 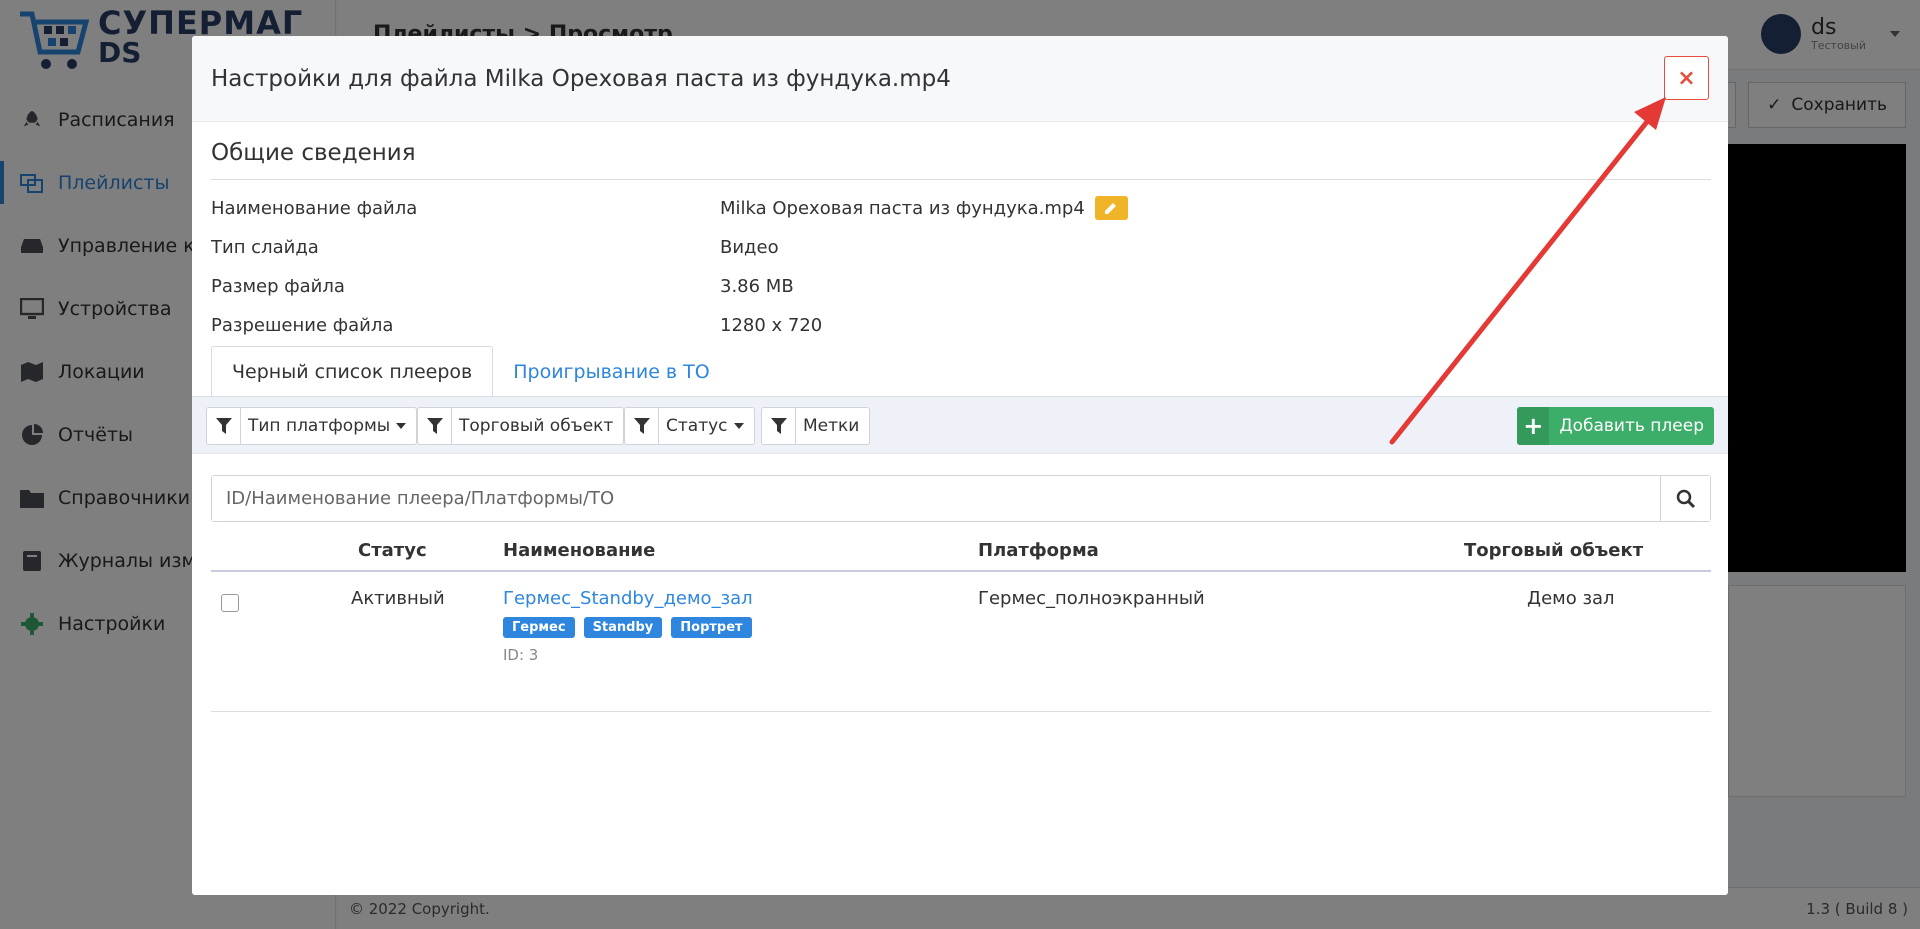 I want to click on edit-filename-button, so click(x=1111, y=208).